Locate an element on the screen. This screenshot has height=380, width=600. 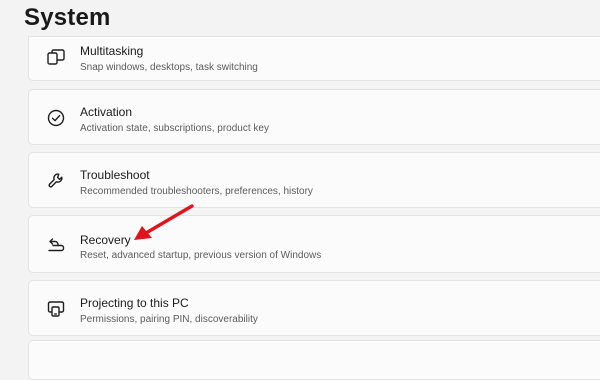
wrench-icon is located at coordinates (56, 181).